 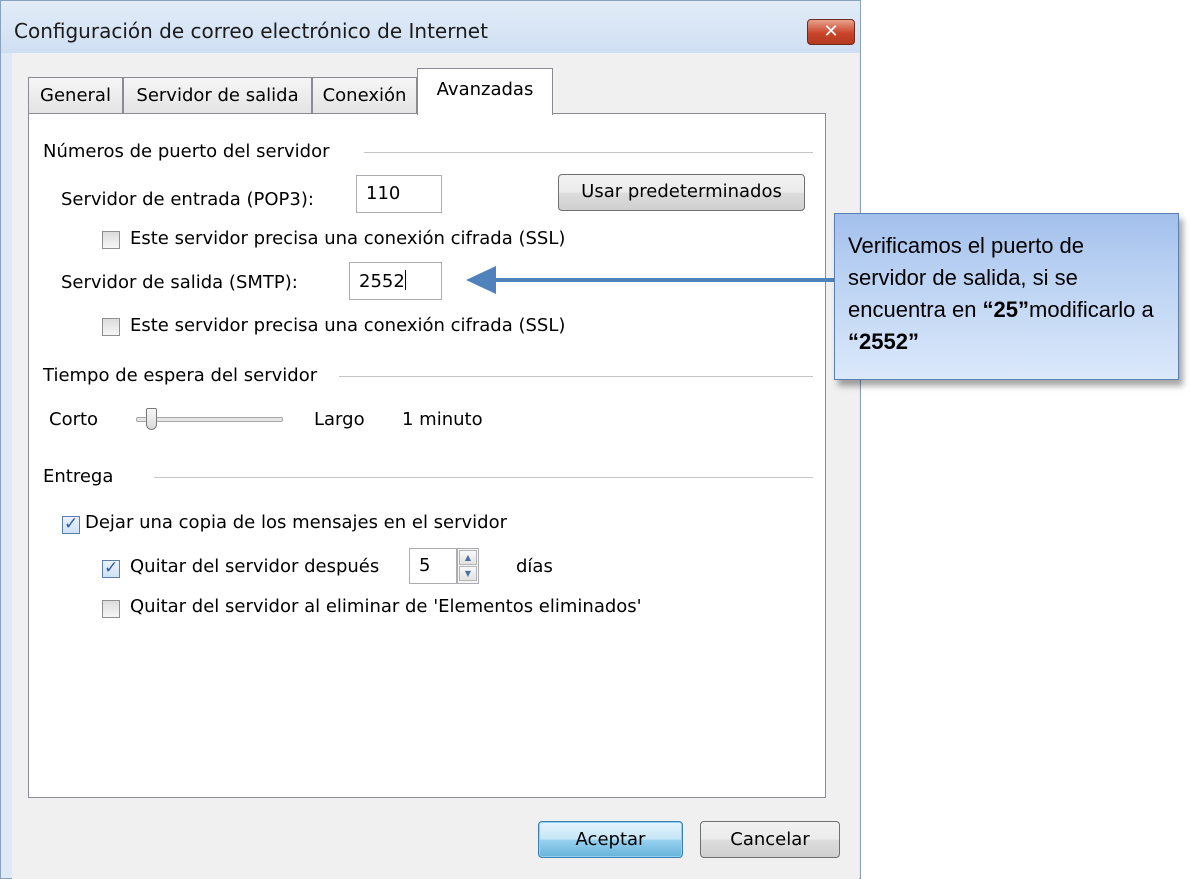 I want to click on days-label: días, so click(x=534, y=566).